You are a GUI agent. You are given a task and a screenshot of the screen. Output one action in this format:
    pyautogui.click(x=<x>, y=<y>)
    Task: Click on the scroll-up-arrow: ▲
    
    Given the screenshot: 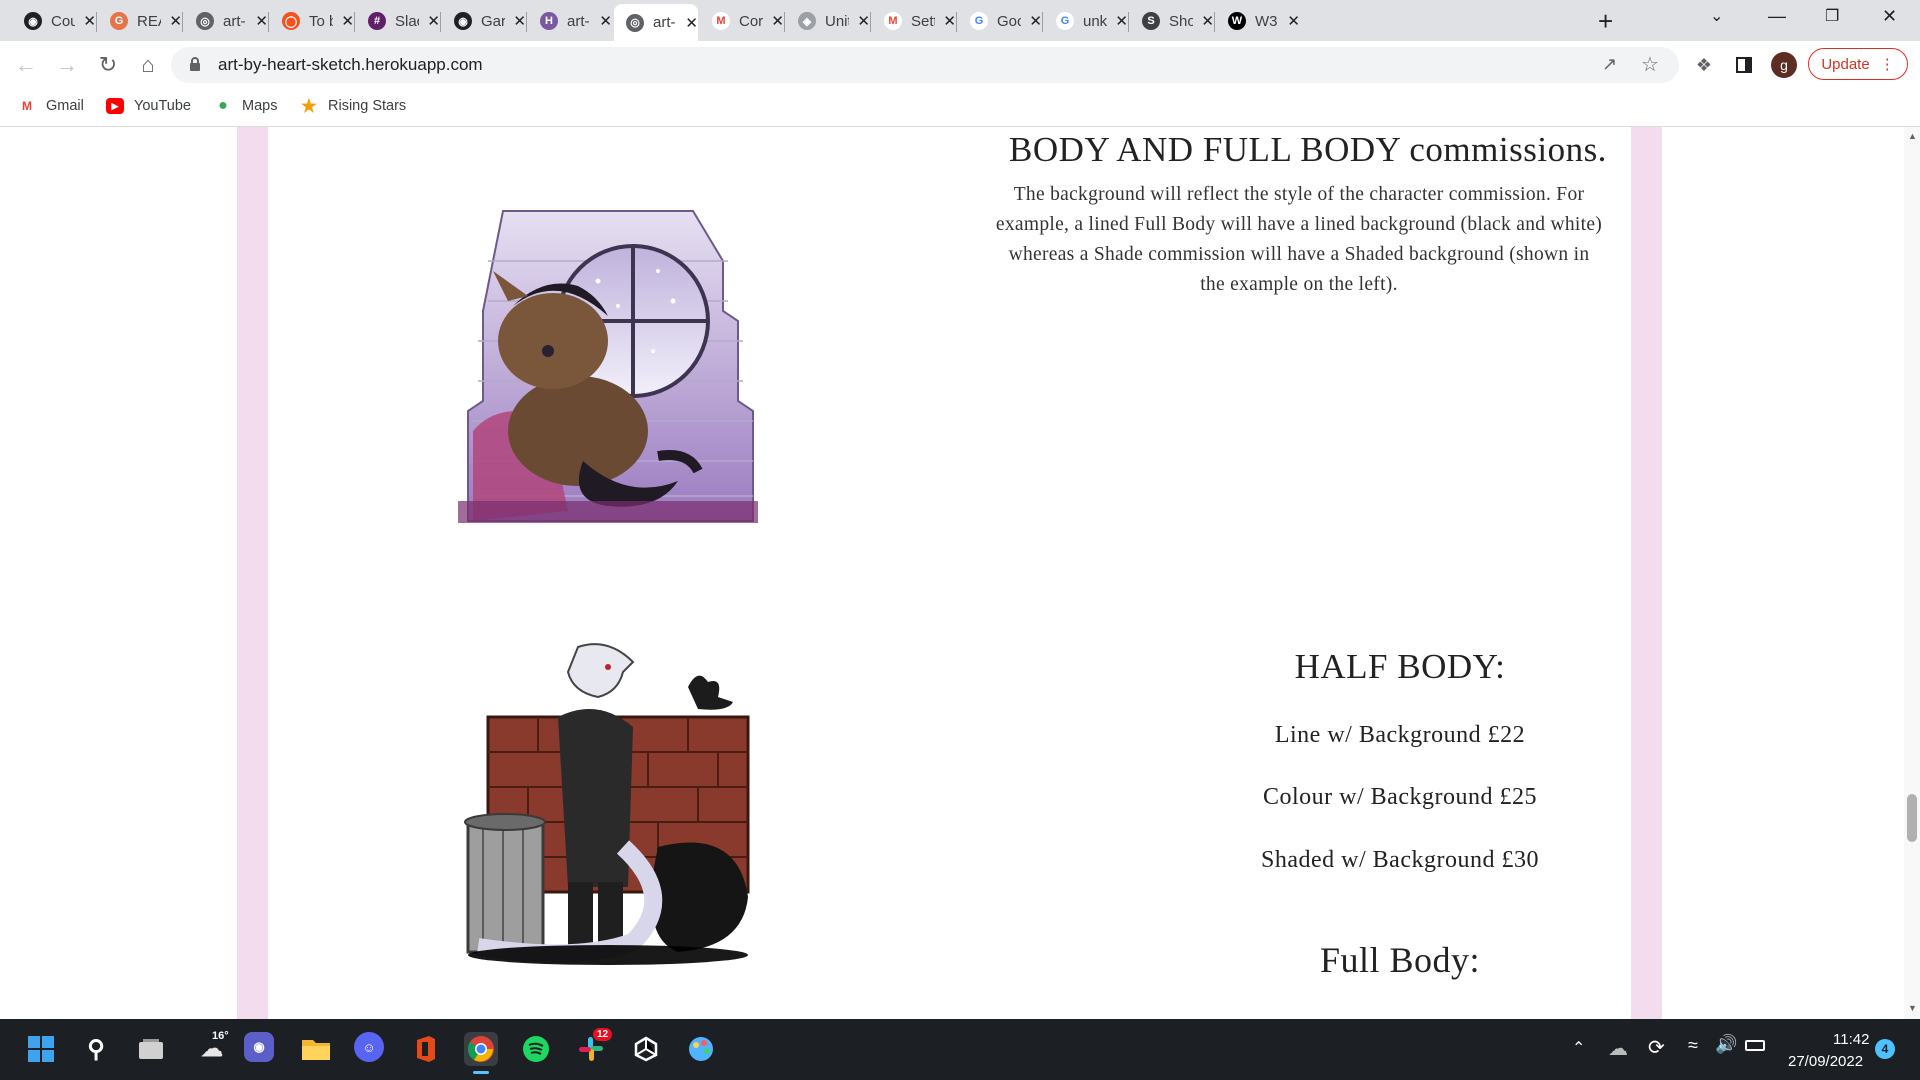 What is the action you would take?
    pyautogui.click(x=1912, y=136)
    